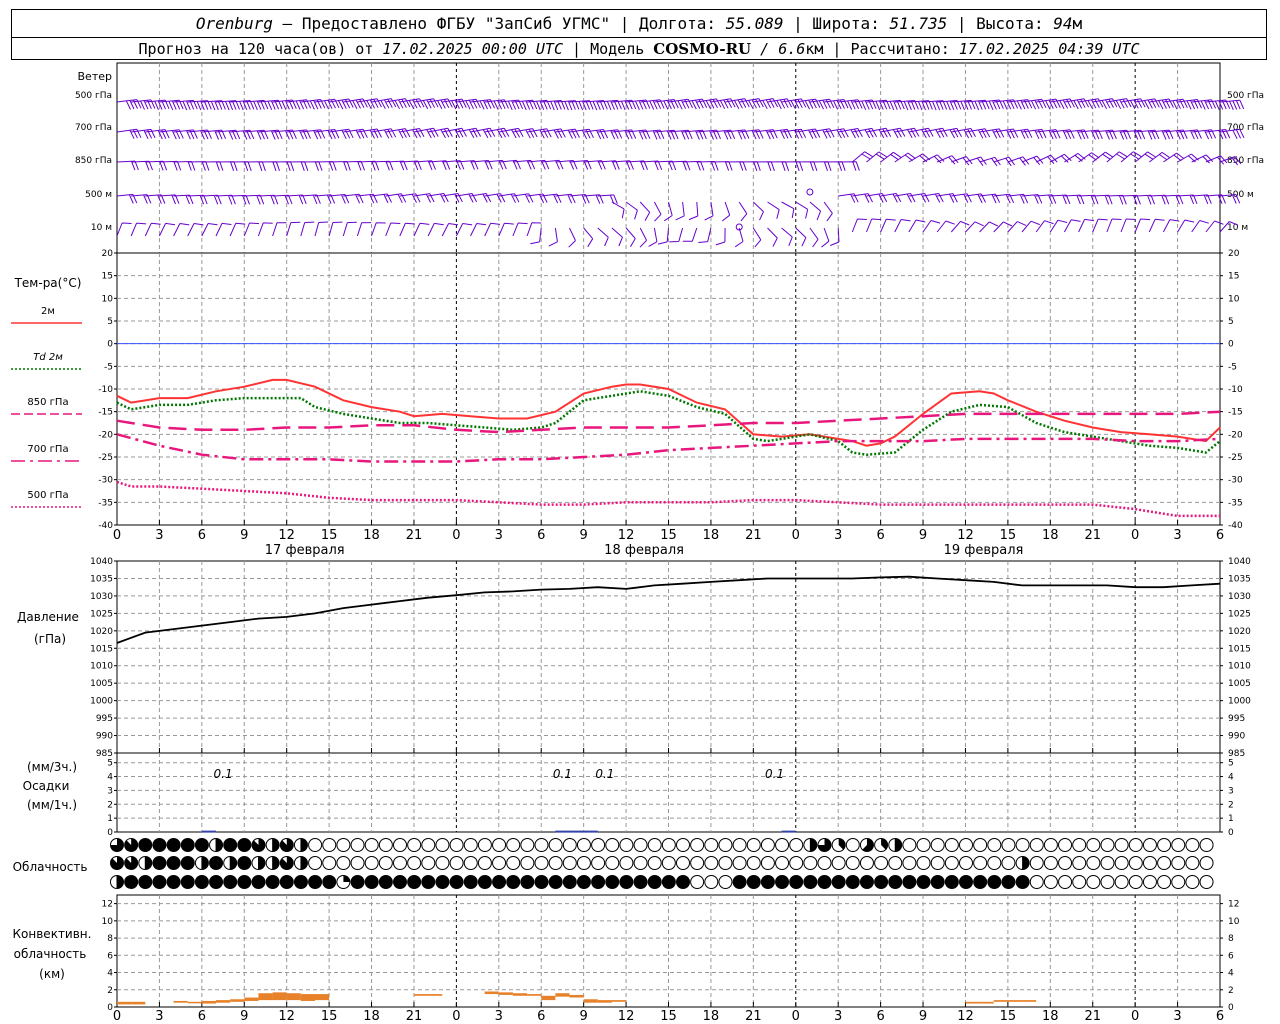 The image size is (1280, 1024). Describe the element at coordinates (1231, 778) in the screenshot. I see `prec-ytick-right: 4` at that location.